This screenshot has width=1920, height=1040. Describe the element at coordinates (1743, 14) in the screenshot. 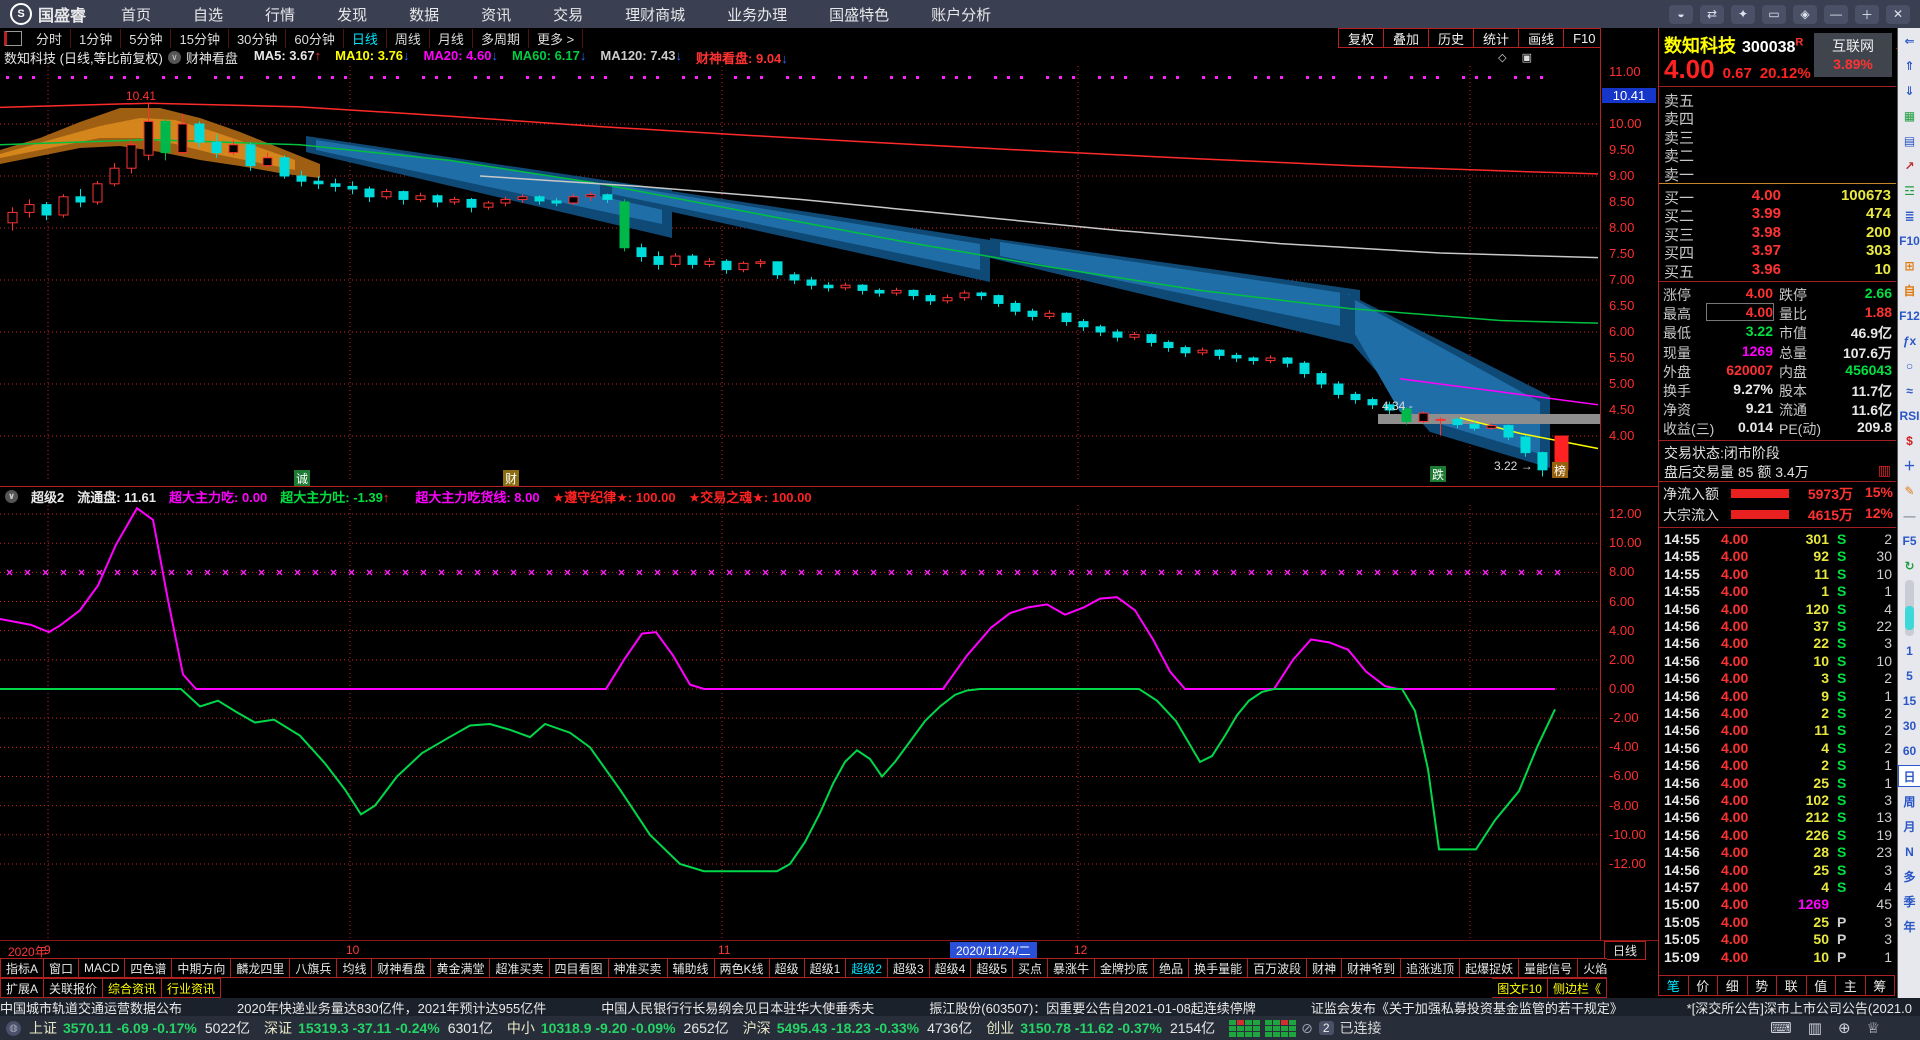

I see `favorite-icon: ✦` at that location.